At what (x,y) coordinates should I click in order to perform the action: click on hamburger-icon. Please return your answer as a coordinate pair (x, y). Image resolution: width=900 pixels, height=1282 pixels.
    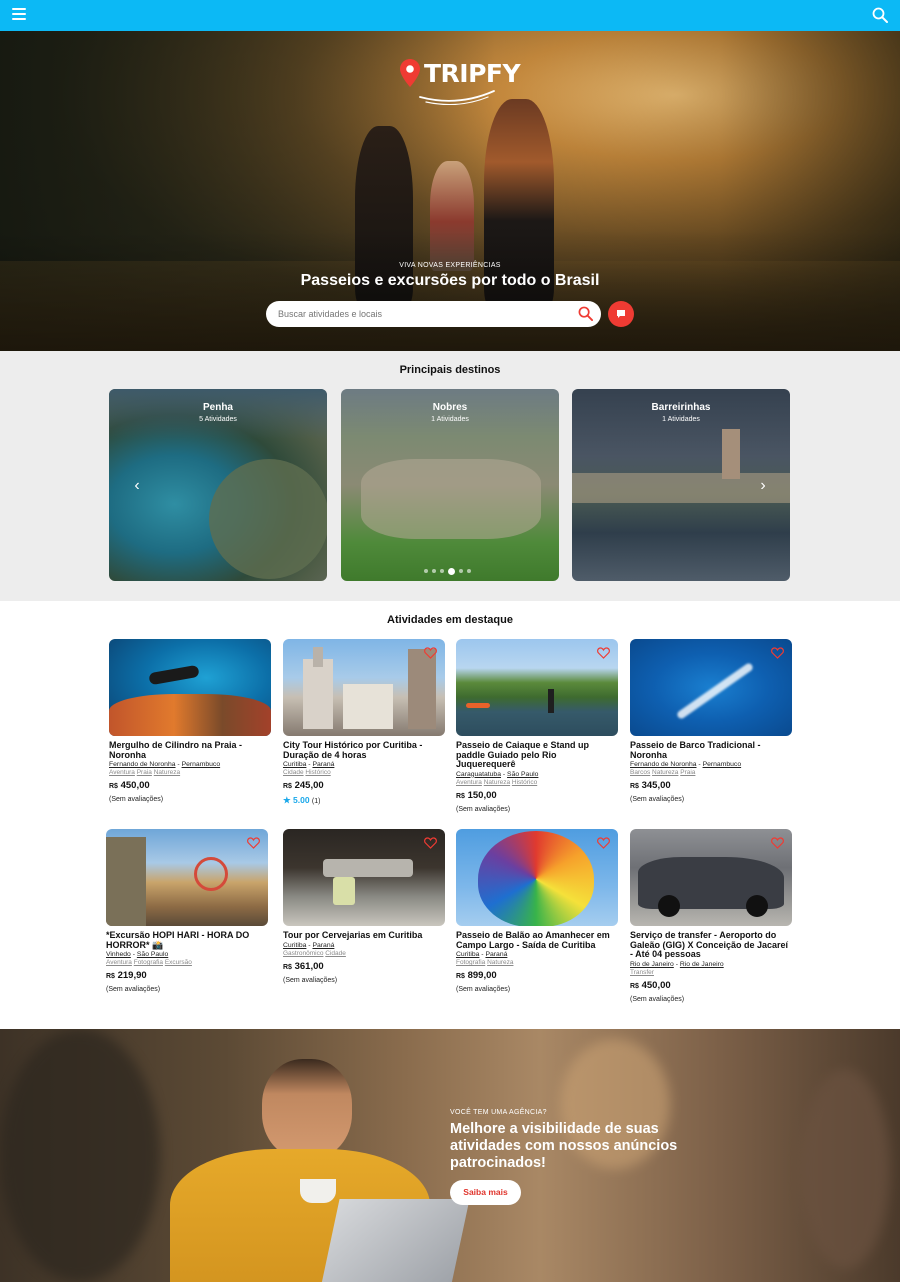
    Looking at the image, I should click on (19, 15).